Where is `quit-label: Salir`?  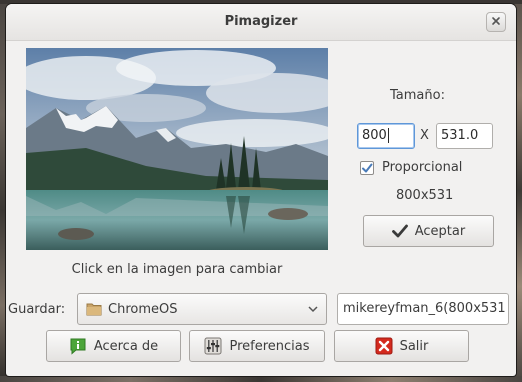
quit-label: Salir is located at coordinates (414, 346).